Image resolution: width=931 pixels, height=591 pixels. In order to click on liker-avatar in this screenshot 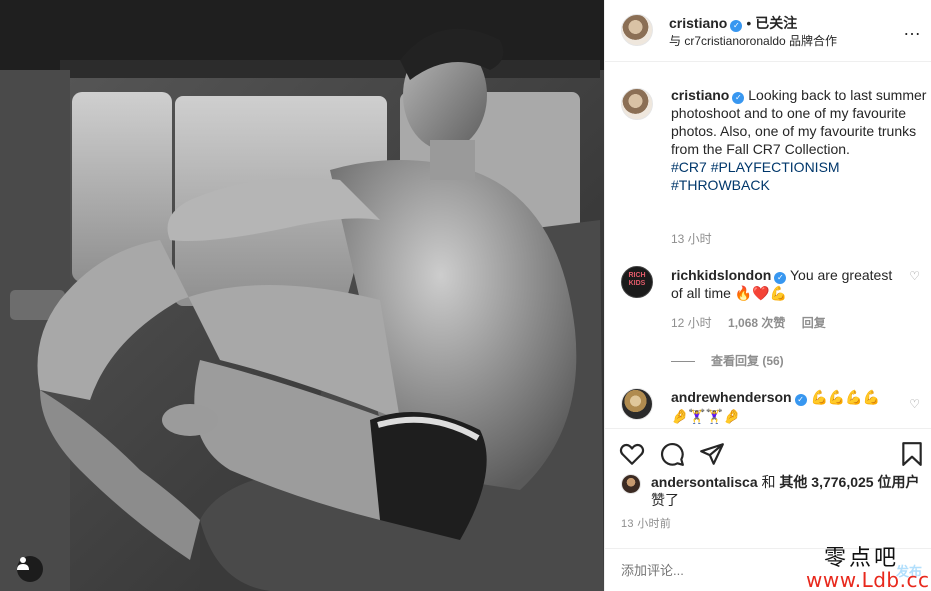, I will do `click(631, 484)`.